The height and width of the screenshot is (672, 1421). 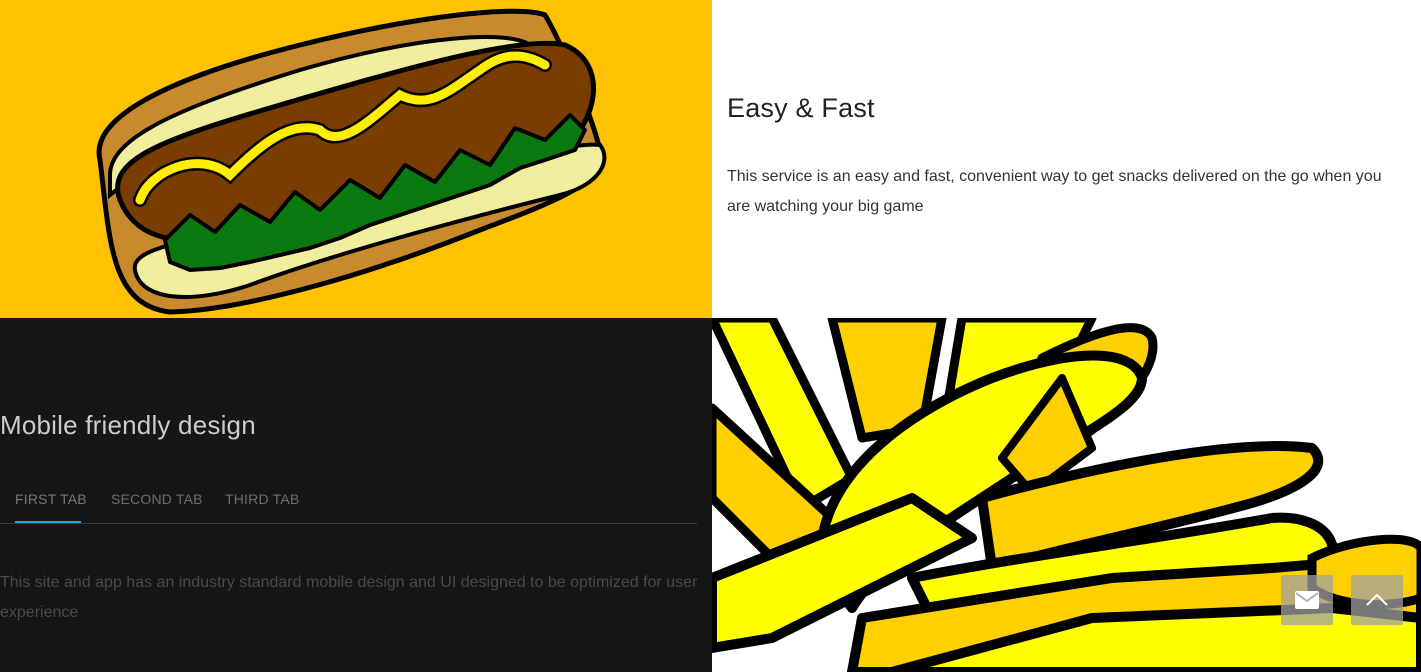 What do you see at coordinates (262, 499) in the screenshot?
I see `tab-third: THIRD TAB` at bounding box center [262, 499].